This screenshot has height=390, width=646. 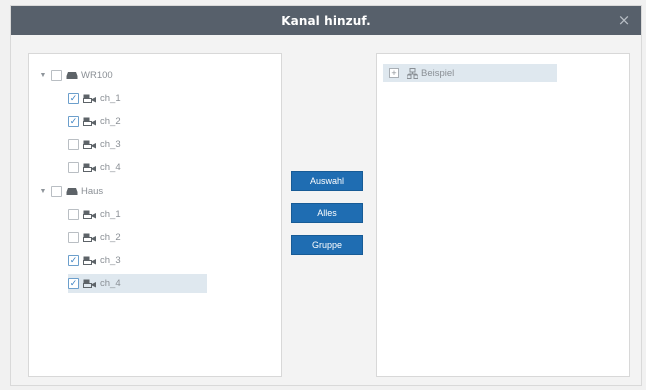 What do you see at coordinates (97, 75) in the screenshot?
I see `tree-group-label: WR100` at bounding box center [97, 75].